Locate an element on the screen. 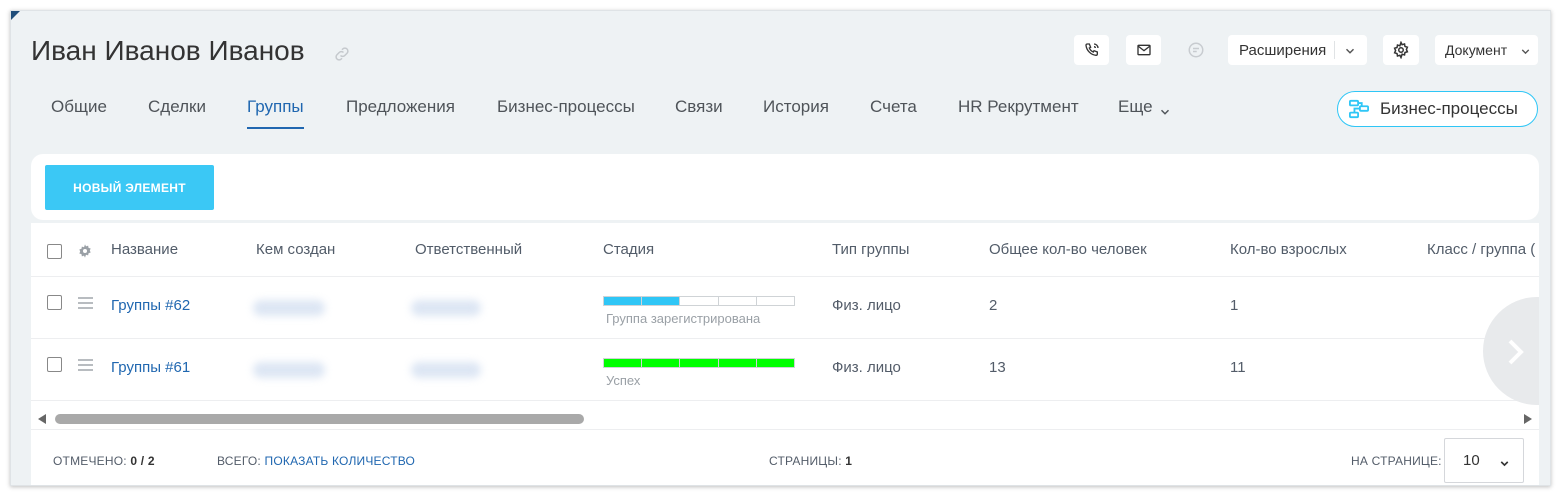 The width and height of the screenshot is (1559, 494). adults-count: 1 is located at coordinates (1234, 305).